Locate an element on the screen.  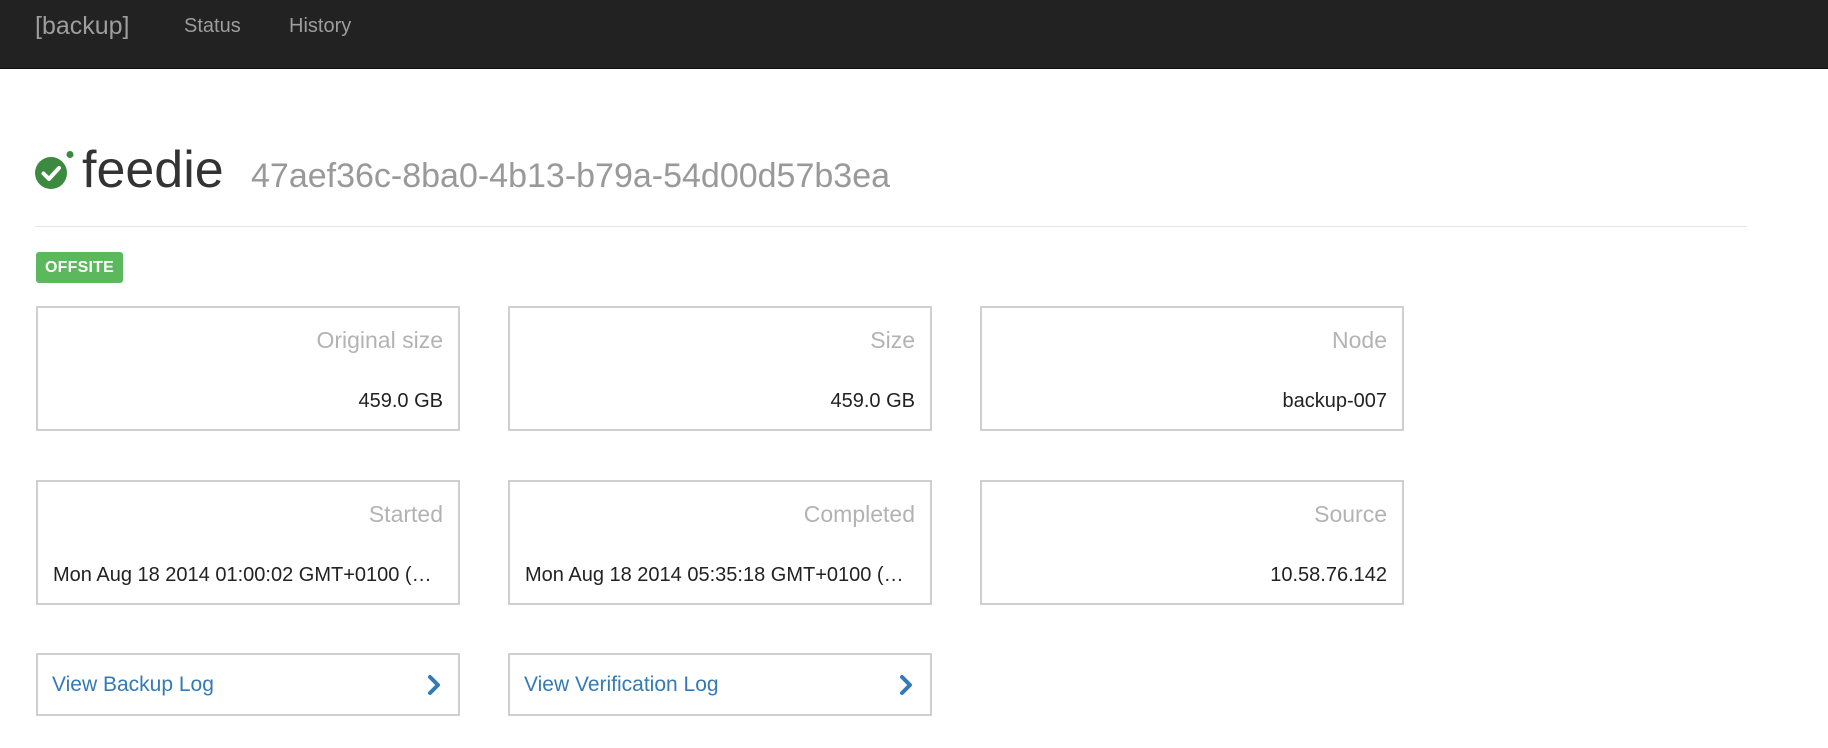
node-card: Node backup-007 is located at coordinates (1192, 368).